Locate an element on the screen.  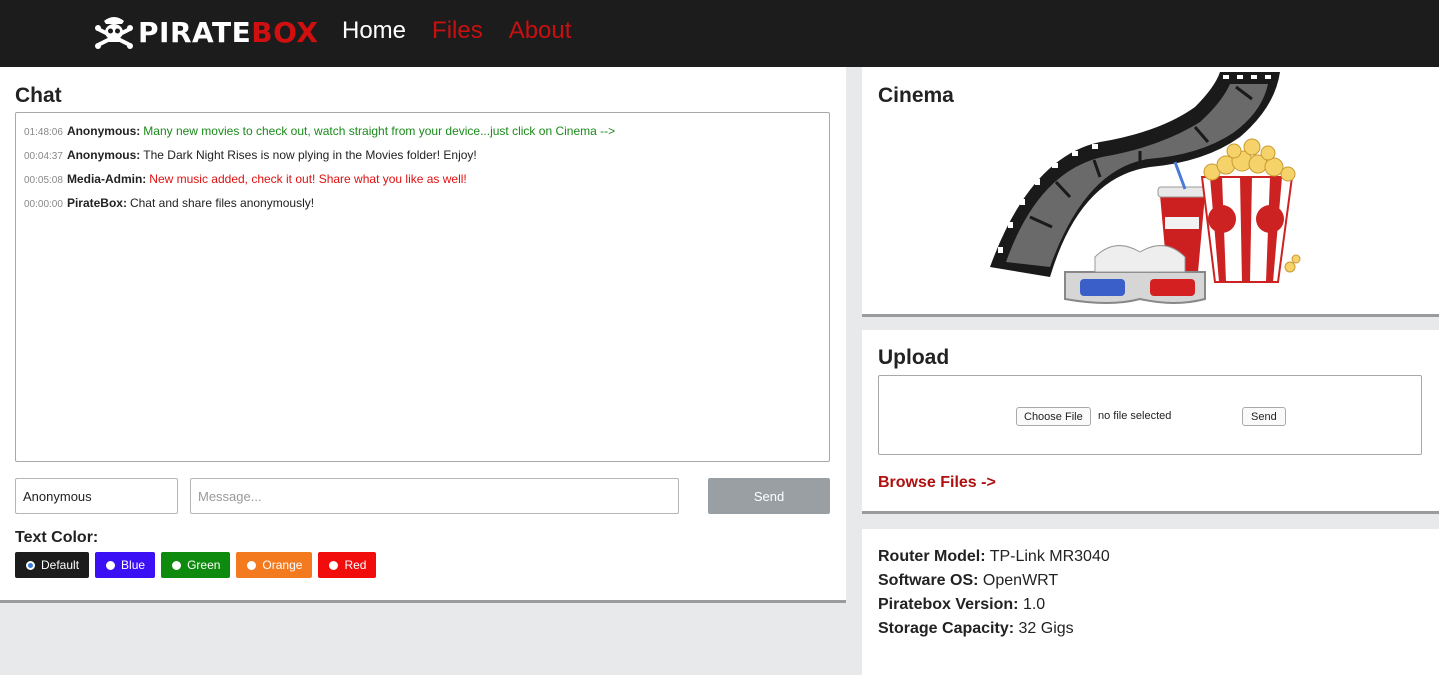
top-navbar: PIRATEBOX Home Files About is located at coordinates (719, 33).